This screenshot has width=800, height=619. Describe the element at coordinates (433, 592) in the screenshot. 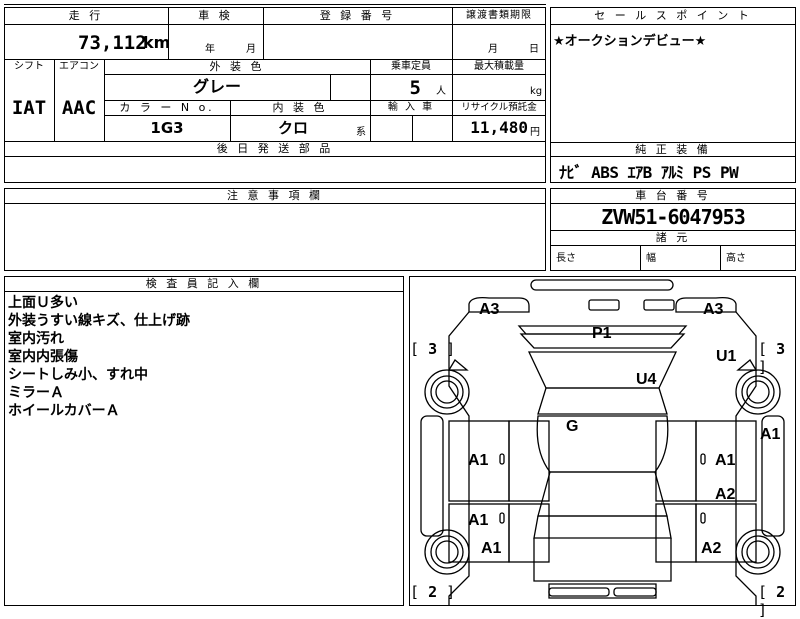

I see `tire-grade-left-rear: [ 2 ]` at that location.